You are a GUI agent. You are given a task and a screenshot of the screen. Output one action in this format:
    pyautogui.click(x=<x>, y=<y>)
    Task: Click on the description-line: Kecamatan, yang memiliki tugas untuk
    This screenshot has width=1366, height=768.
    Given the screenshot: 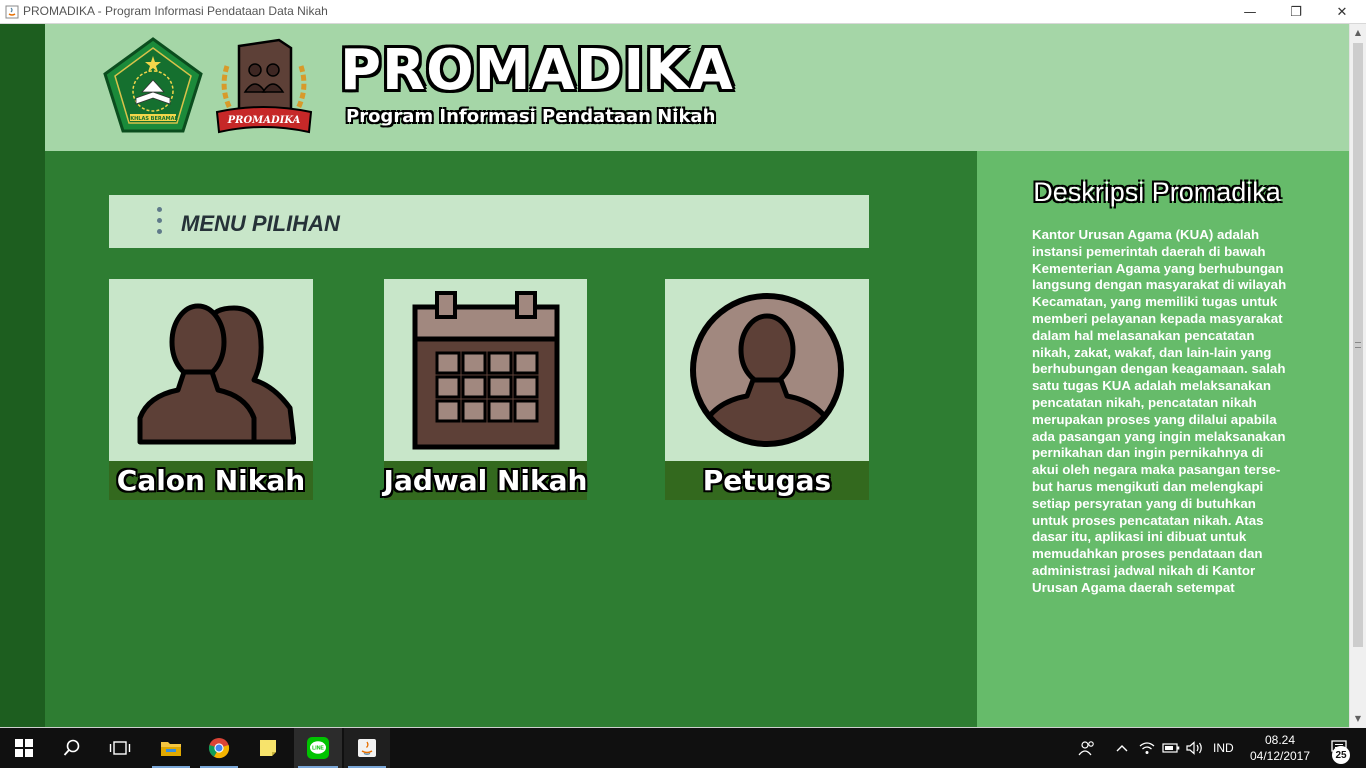 What is the action you would take?
    pyautogui.click(x=1155, y=302)
    